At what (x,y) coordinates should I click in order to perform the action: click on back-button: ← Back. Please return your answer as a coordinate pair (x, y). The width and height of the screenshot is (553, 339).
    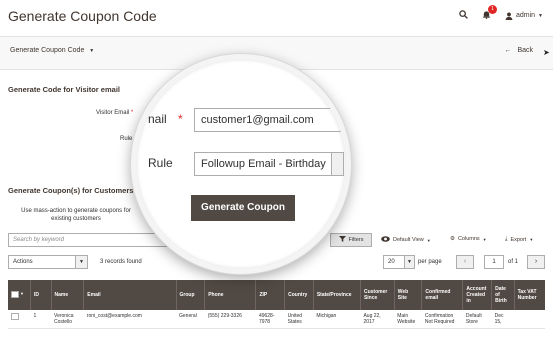
    Looking at the image, I should click on (518, 50).